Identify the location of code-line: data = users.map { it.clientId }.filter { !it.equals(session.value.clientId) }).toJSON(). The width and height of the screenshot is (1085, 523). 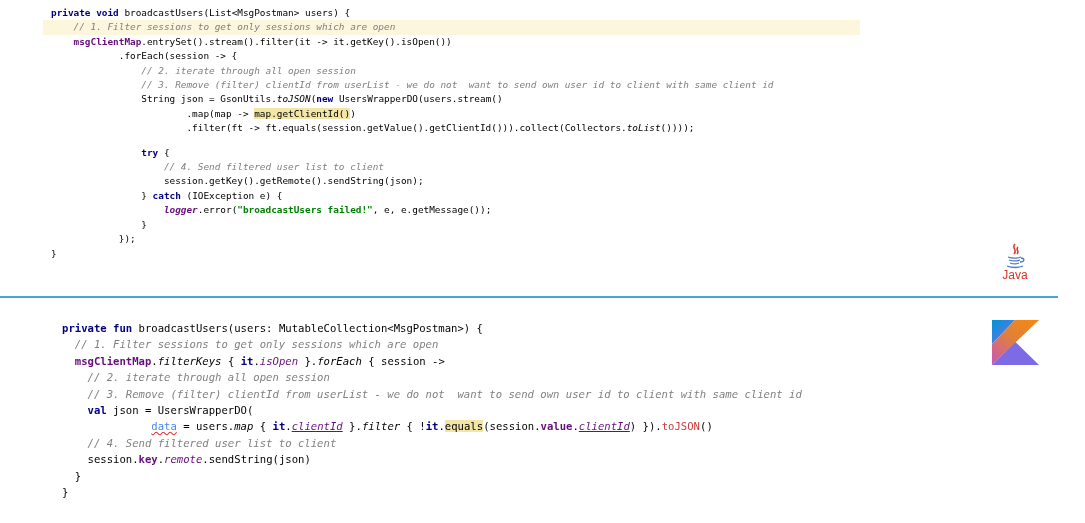
(432, 427).